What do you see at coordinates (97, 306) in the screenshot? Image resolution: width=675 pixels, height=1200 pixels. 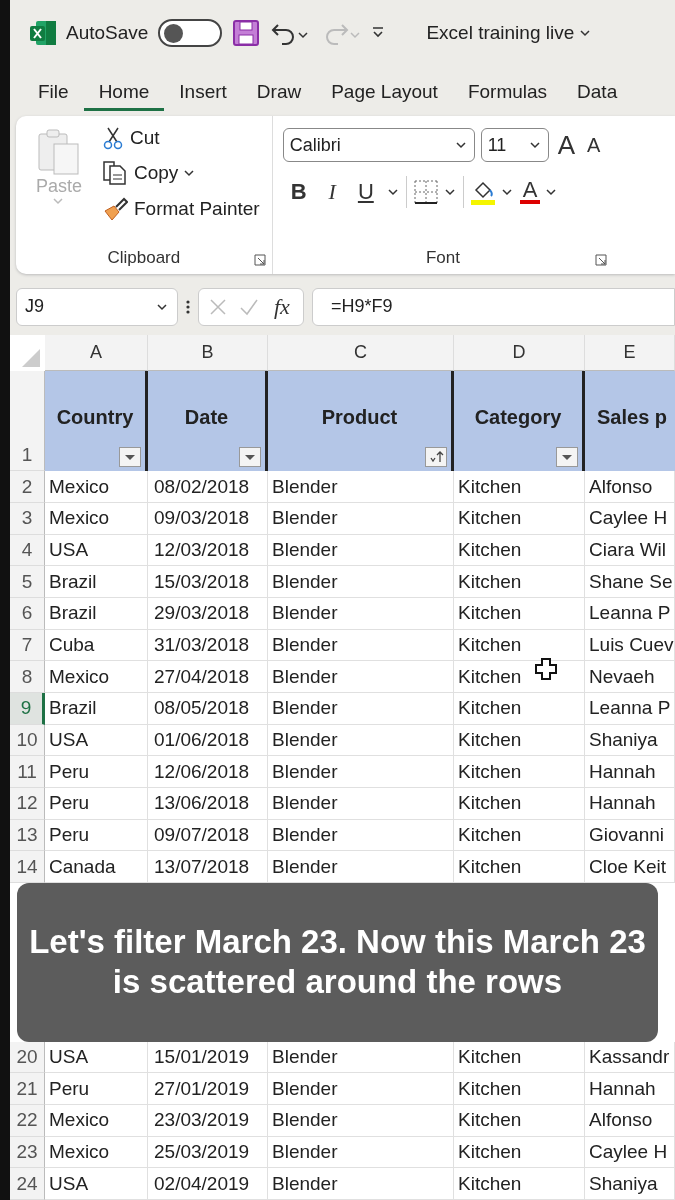 I see `name-box: J9` at bounding box center [97, 306].